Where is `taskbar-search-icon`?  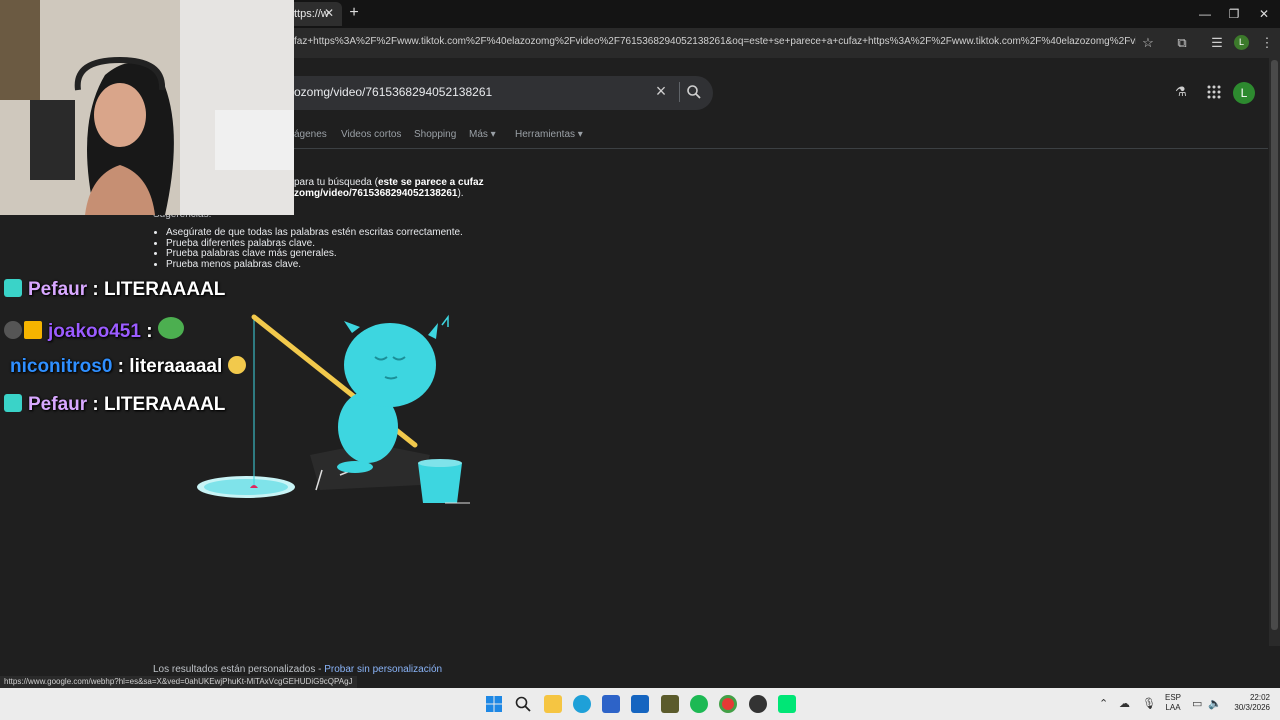
taskbar-search-icon is located at coordinates (523, 704).